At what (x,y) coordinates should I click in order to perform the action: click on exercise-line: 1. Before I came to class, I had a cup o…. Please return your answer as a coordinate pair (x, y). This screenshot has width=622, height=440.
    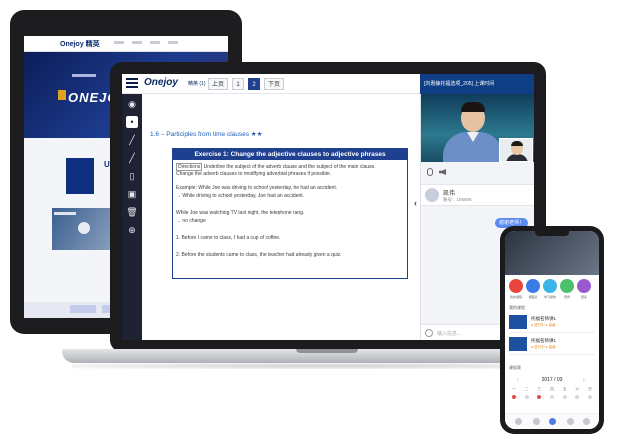
    Looking at the image, I should click on (228, 238).